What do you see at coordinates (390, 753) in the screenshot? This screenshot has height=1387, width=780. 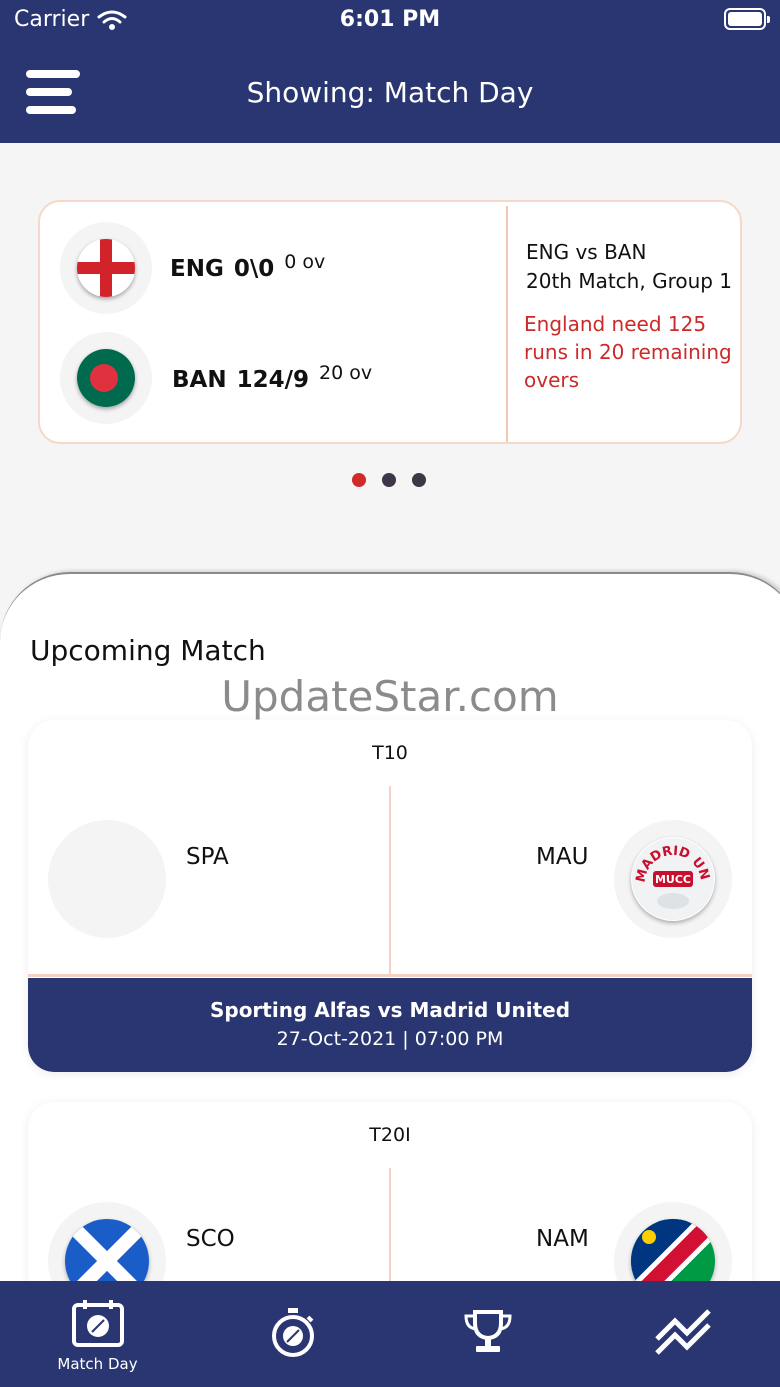 I see `match-format: T10` at bounding box center [390, 753].